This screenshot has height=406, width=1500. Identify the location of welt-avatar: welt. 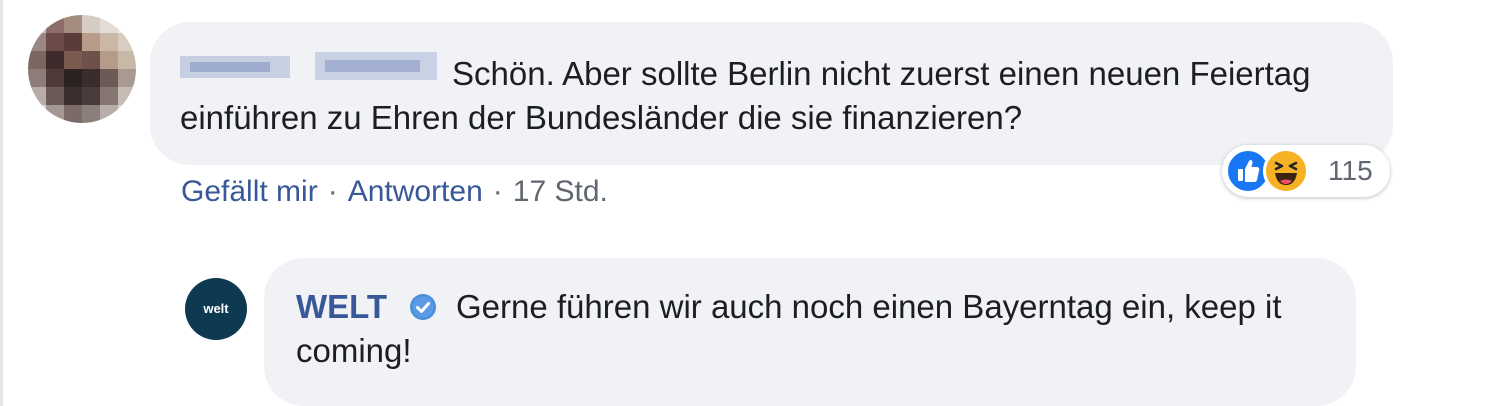
(216, 309).